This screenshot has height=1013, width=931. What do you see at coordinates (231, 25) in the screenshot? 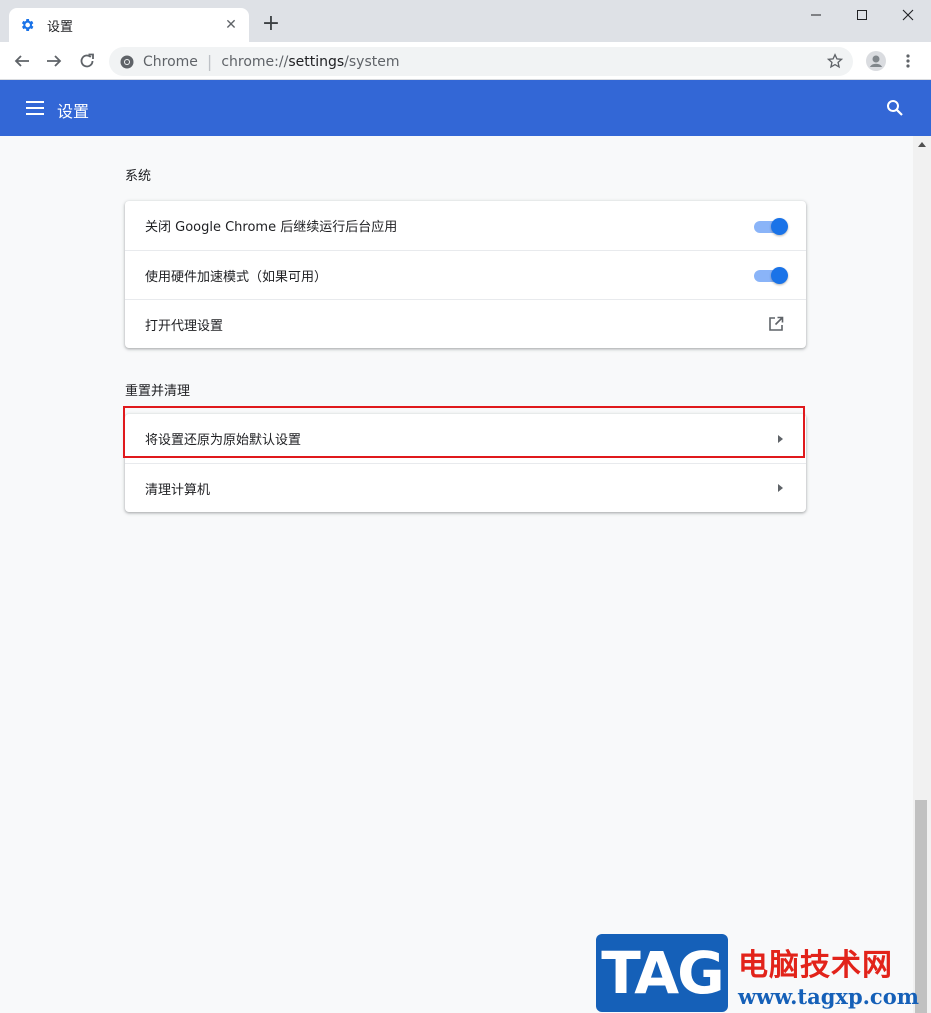
I see `close-icon: ✕` at bounding box center [231, 25].